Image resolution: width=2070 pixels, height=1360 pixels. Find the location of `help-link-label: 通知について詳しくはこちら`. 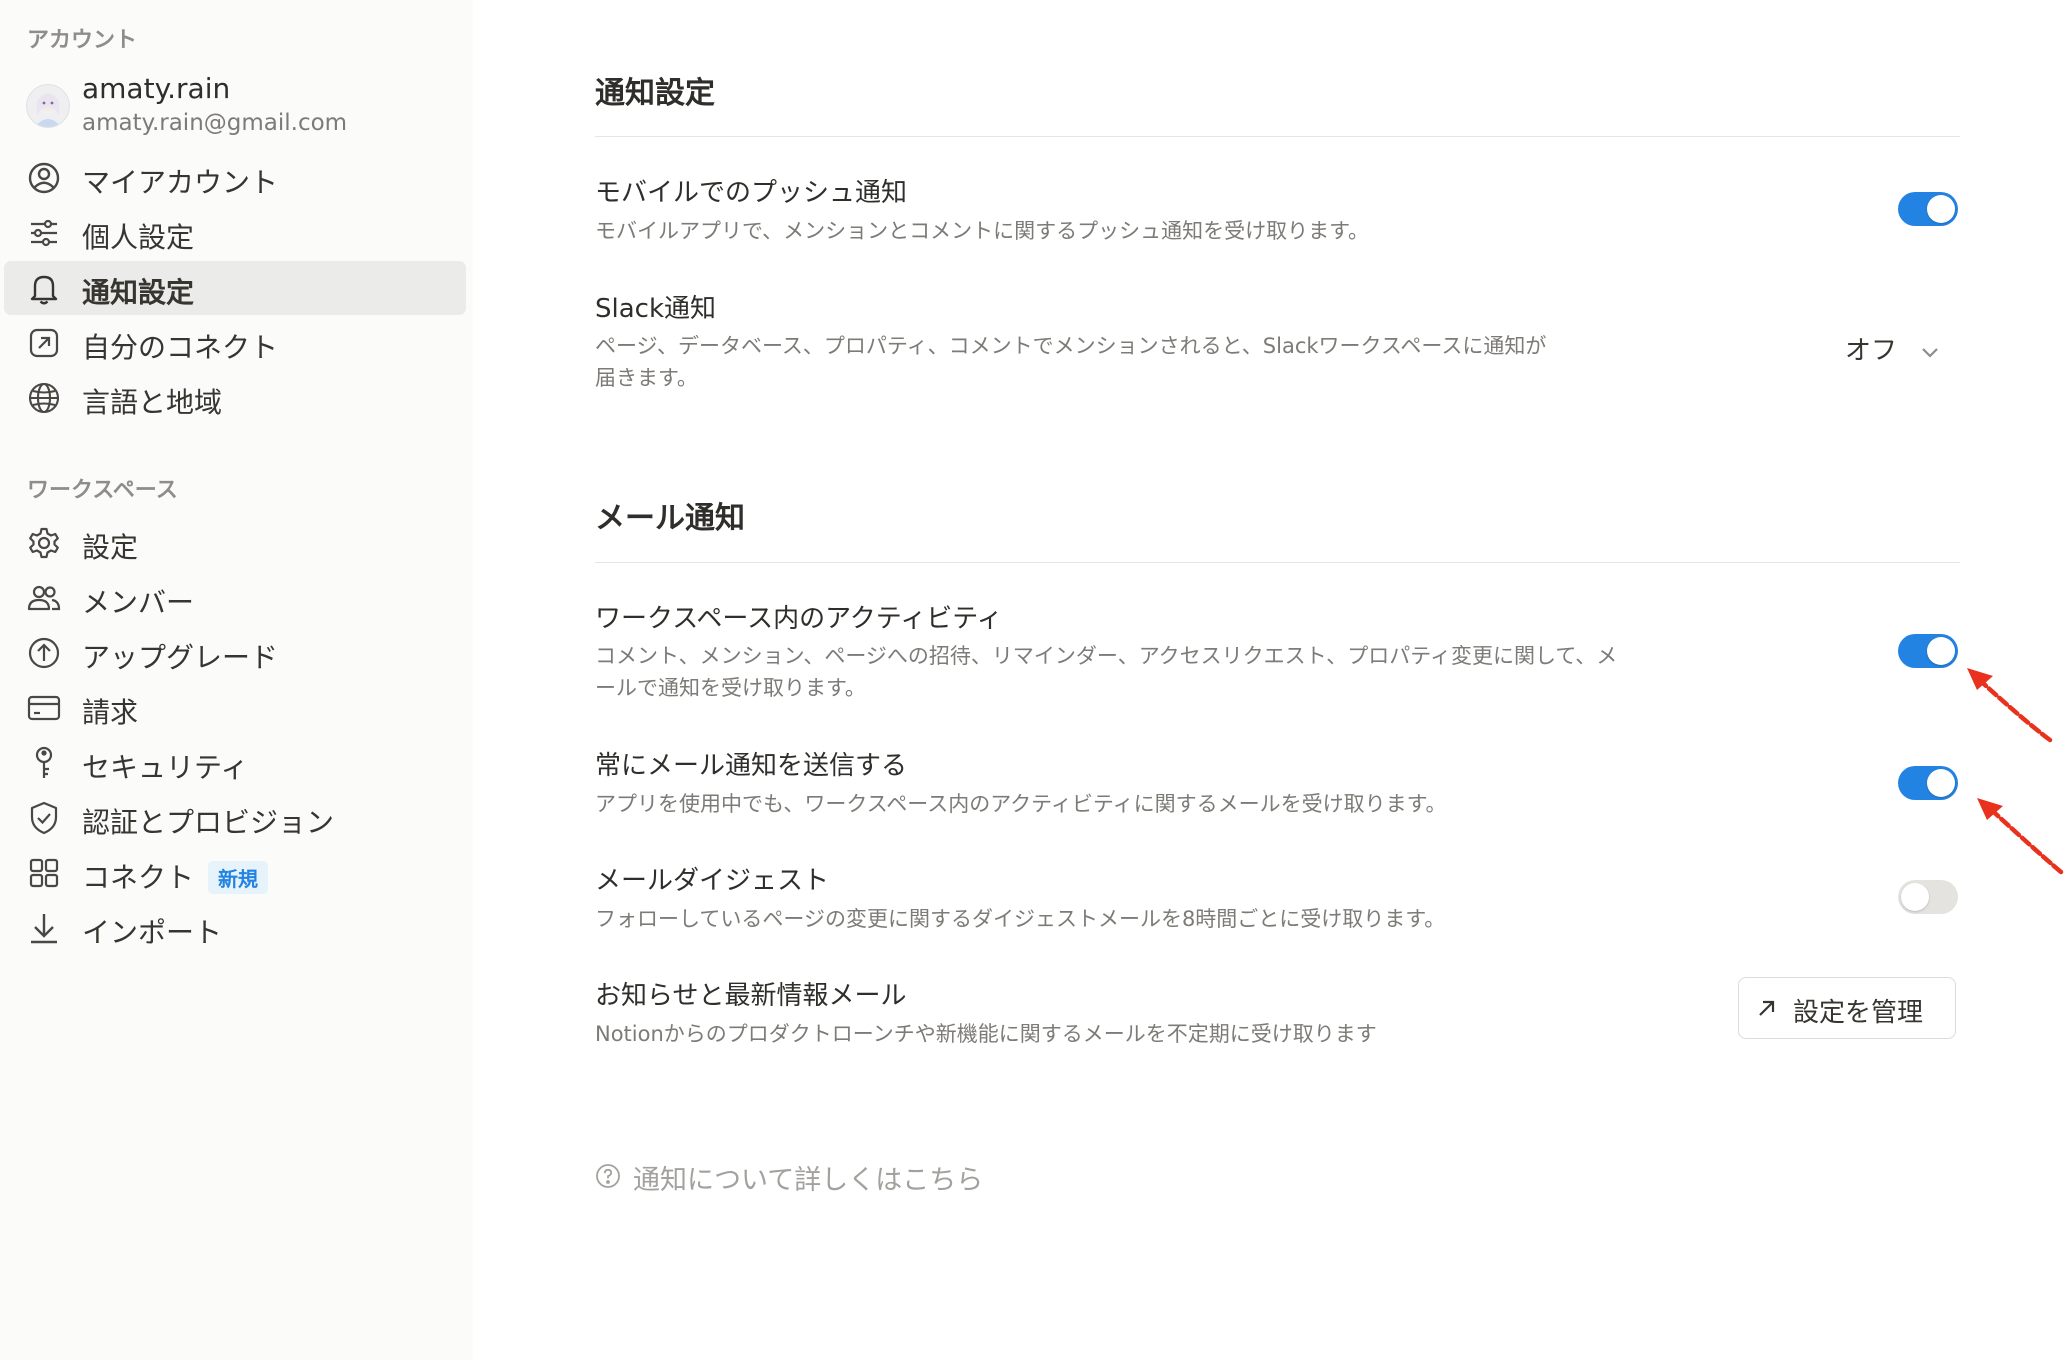

help-link-label: 通知について詳しくはこちら is located at coordinates (808, 1180).